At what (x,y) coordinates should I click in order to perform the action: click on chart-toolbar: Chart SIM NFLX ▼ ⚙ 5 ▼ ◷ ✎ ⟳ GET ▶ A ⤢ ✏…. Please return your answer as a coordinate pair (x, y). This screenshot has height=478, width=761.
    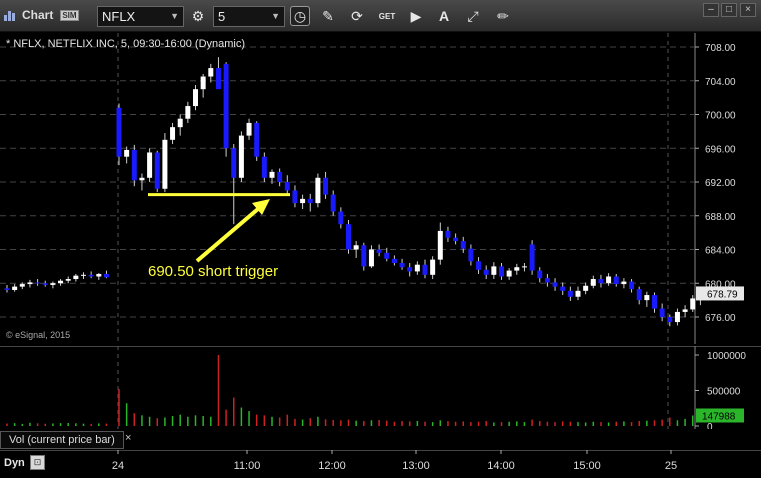
    Looking at the image, I should click on (380, 16).